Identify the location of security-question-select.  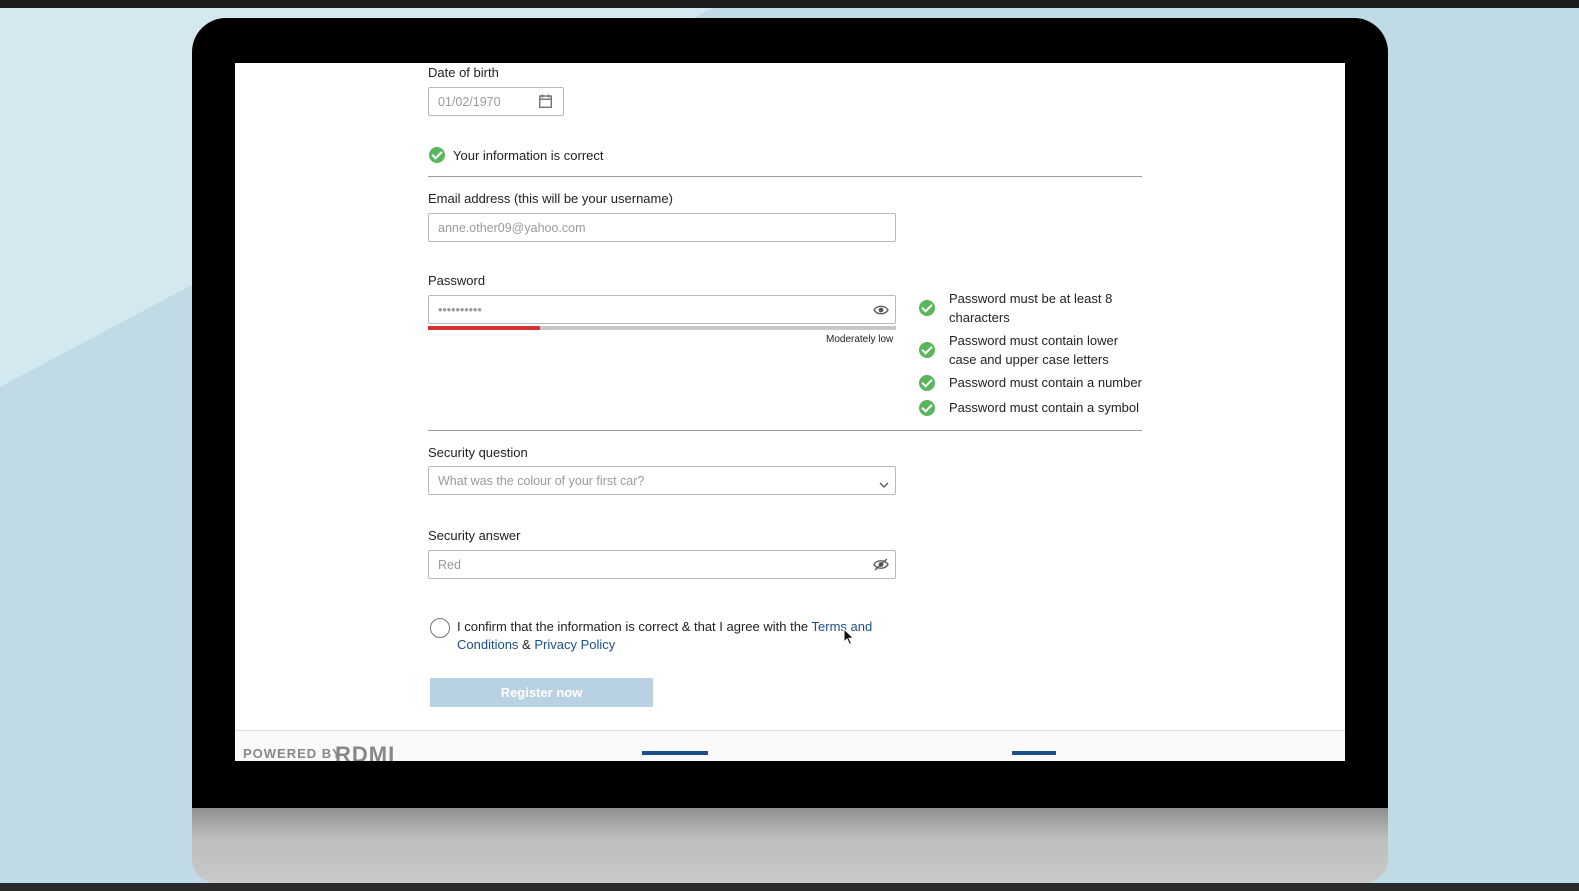
(662, 480).